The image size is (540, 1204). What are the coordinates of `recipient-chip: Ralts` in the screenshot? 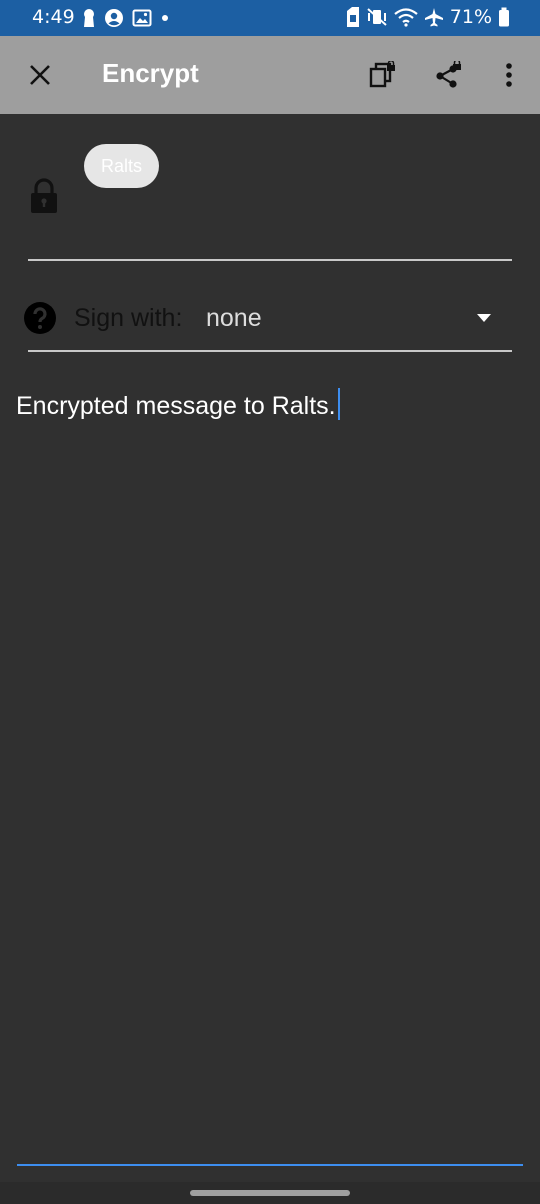 It's located at (122, 166).